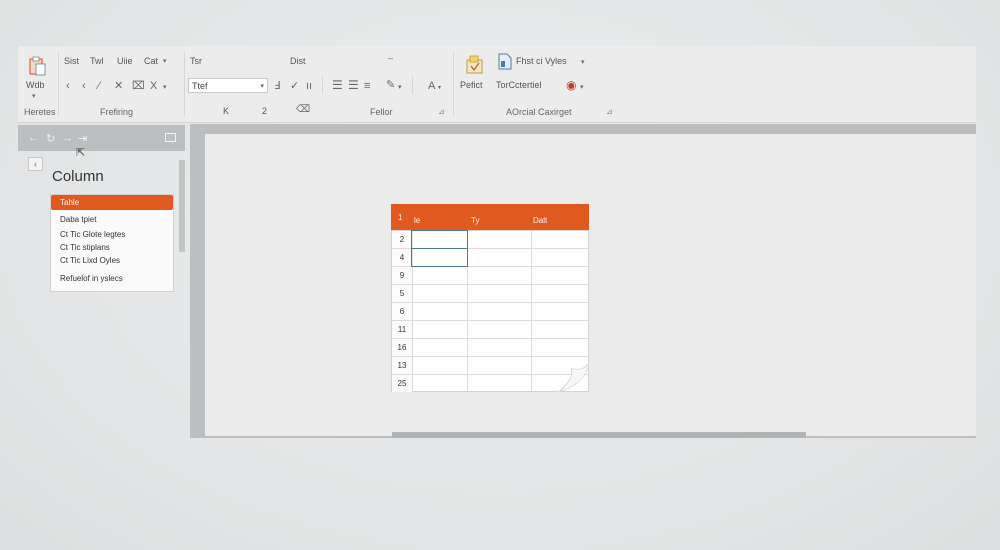 This screenshot has height=550, width=1000. What do you see at coordinates (309, 86) in the screenshot?
I see `wrap-icon: ıı` at bounding box center [309, 86].